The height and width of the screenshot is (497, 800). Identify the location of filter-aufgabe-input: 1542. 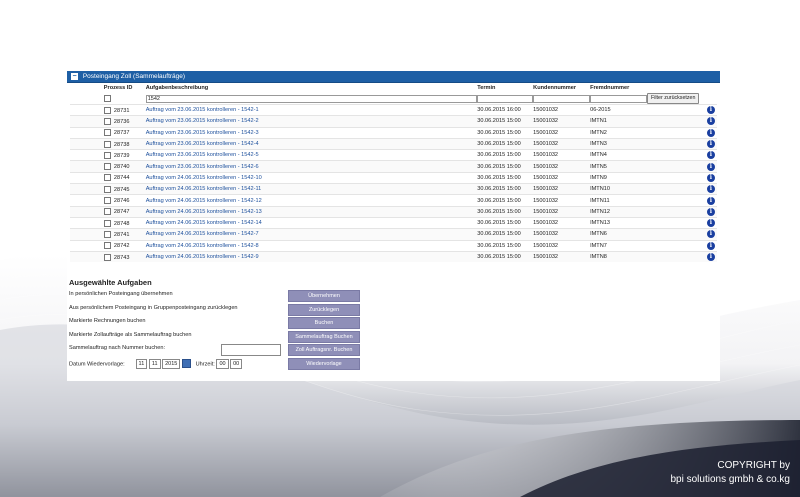
(311, 98).